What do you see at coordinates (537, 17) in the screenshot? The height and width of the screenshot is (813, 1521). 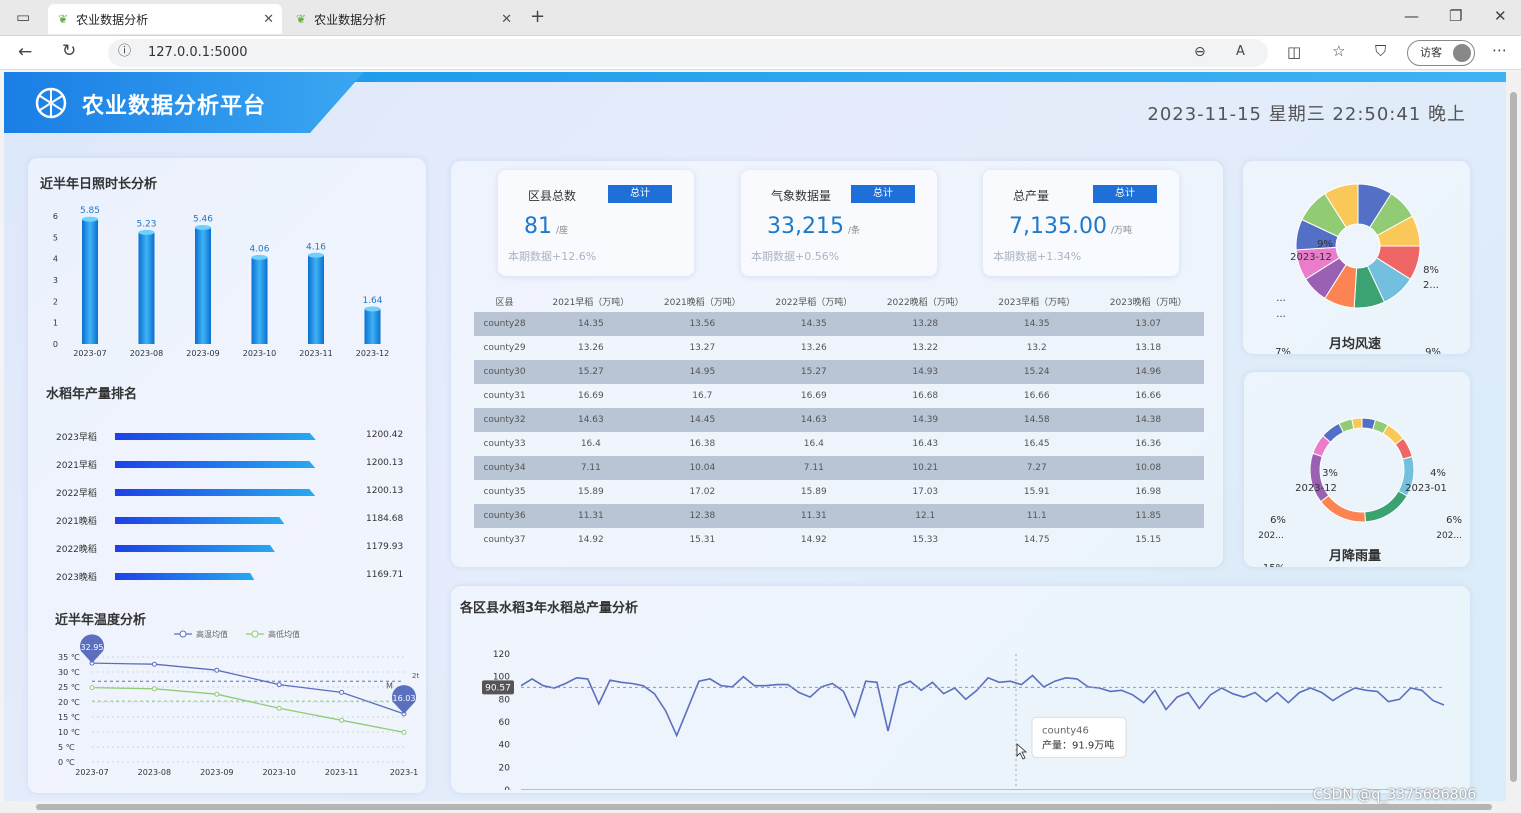 I see `new-tab-icon: +` at bounding box center [537, 17].